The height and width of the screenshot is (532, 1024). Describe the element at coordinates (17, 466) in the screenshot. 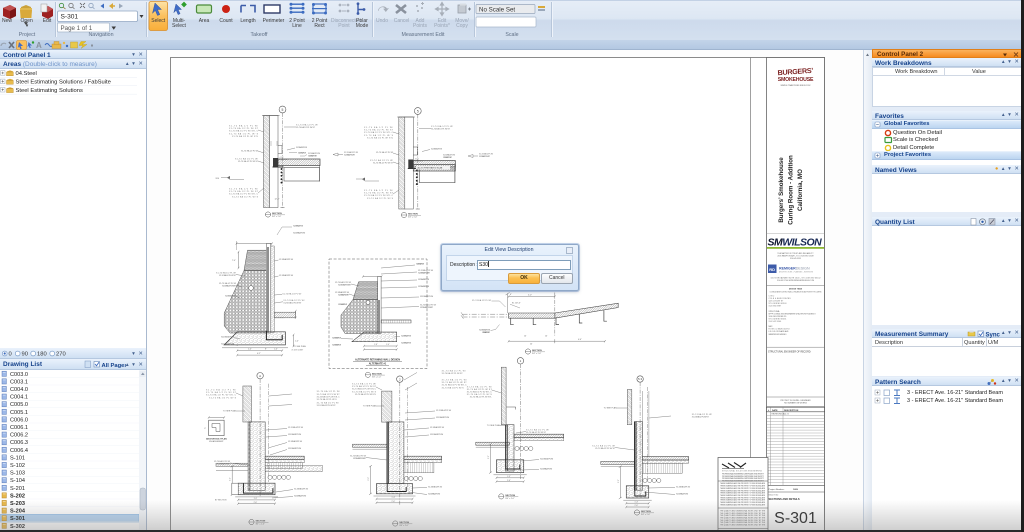

I see `svg-text: S-102` at that location.